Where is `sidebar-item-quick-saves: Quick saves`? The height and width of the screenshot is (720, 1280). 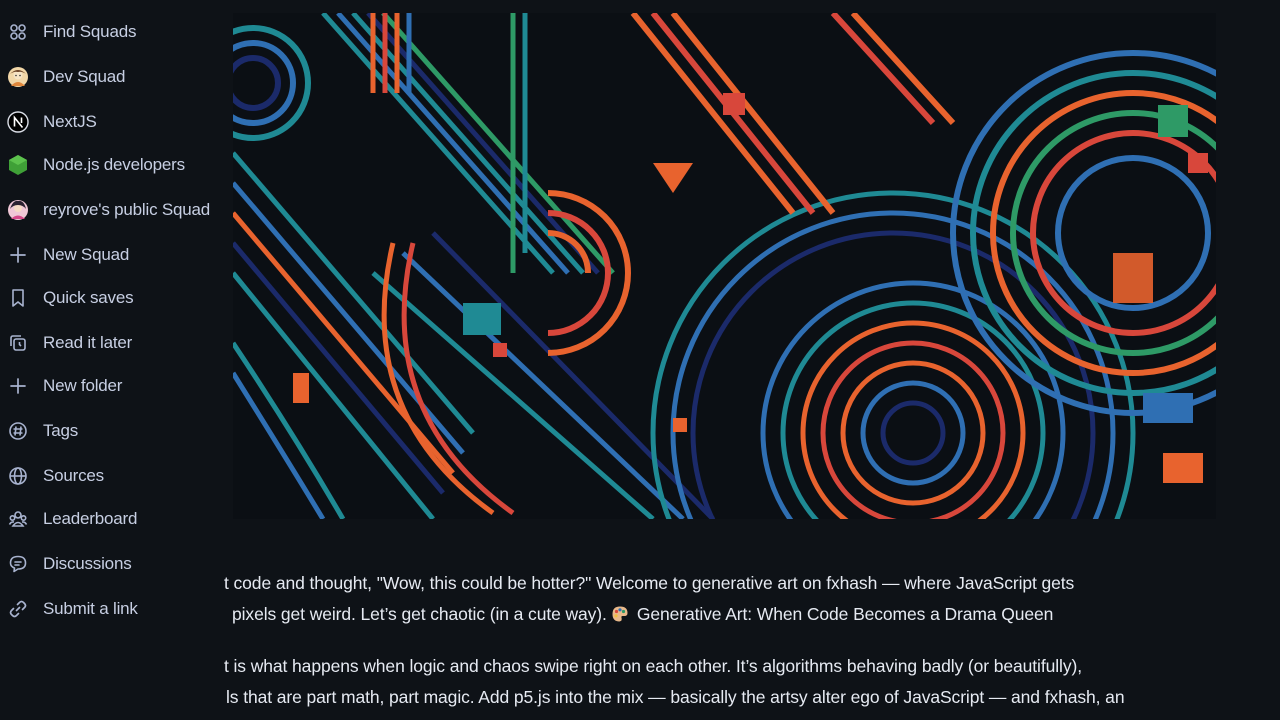 sidebar-item-quick-saves: Quick saves is located at coordinates (112, 298).